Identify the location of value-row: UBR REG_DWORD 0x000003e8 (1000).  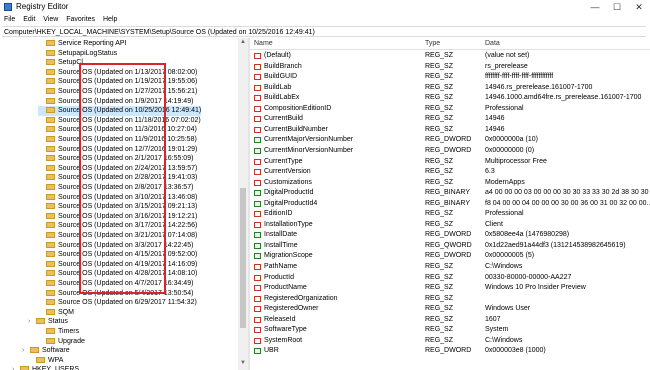
(450, 351).